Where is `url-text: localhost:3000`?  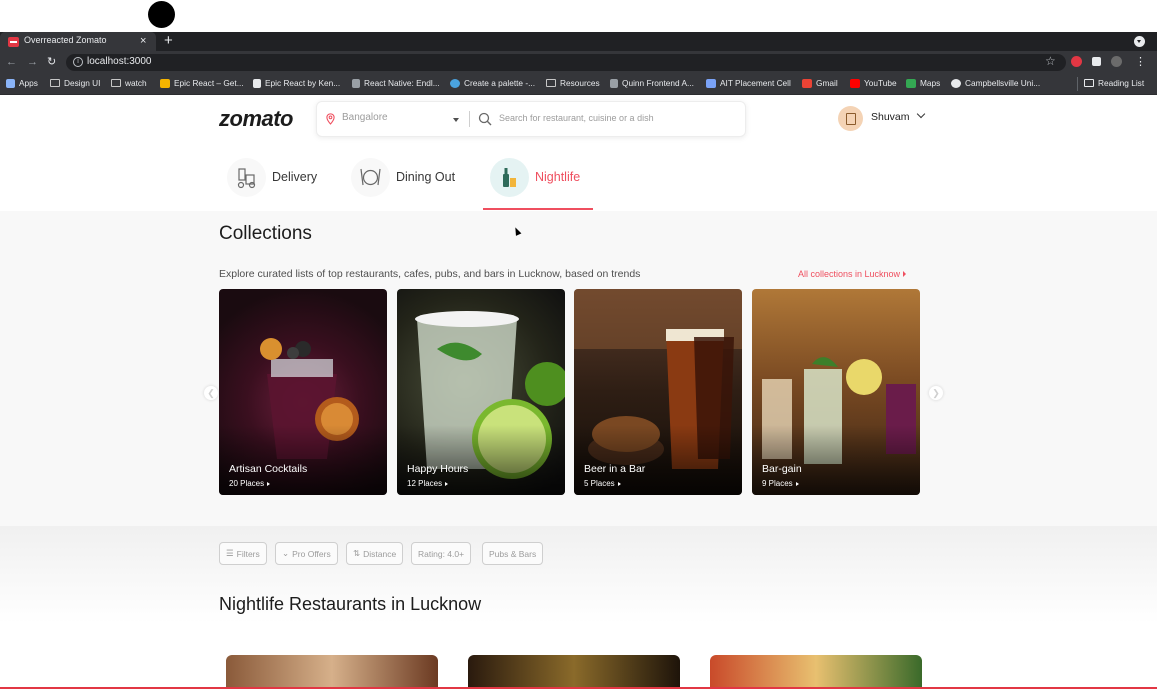 url-text: localhost:3000 is located at coordinates (119, 61).